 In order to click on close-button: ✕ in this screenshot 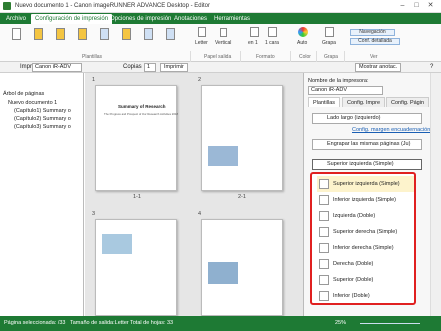, I will do `click(430, 6)`.